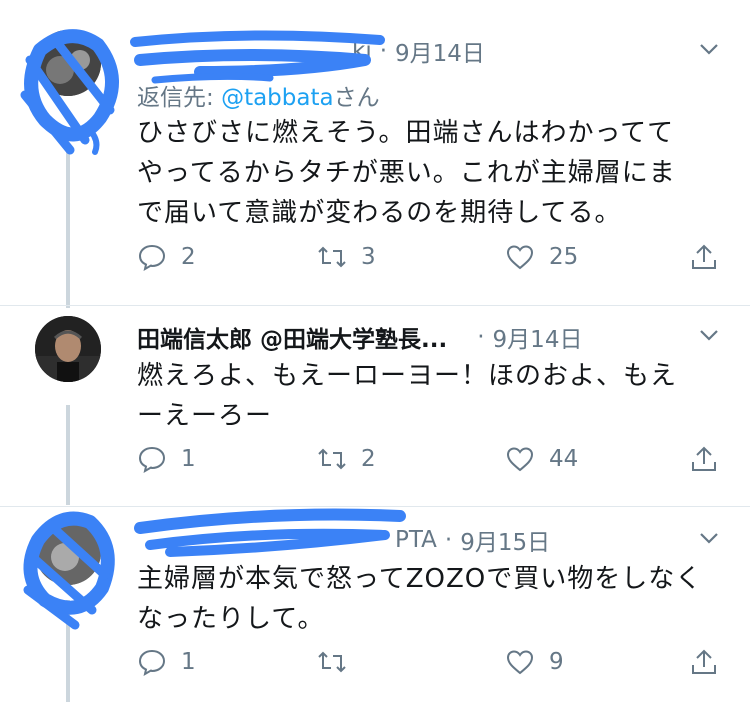  What do you see at coordinates (432, 667) in the screenshot?
I see `tweet-actions: 1 9` at bounding box center [432, 667].